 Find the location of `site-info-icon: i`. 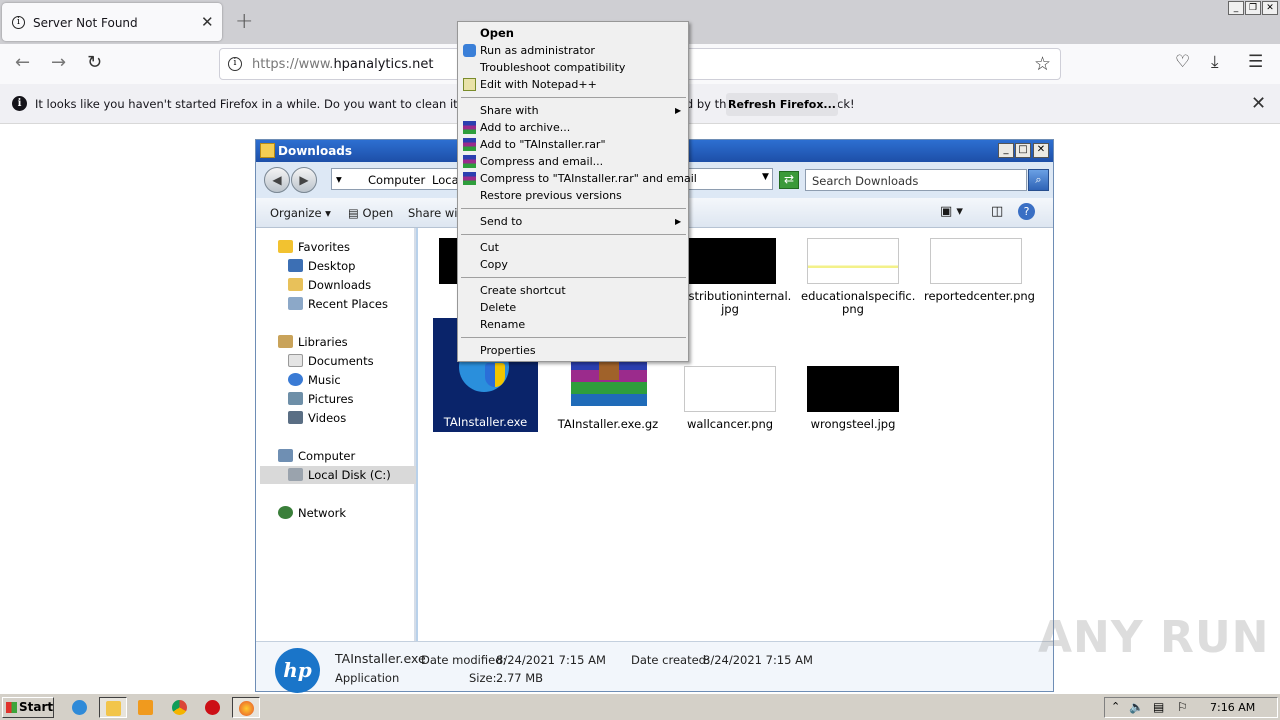

site-info-icon: i is located at coordinates (235, 64).